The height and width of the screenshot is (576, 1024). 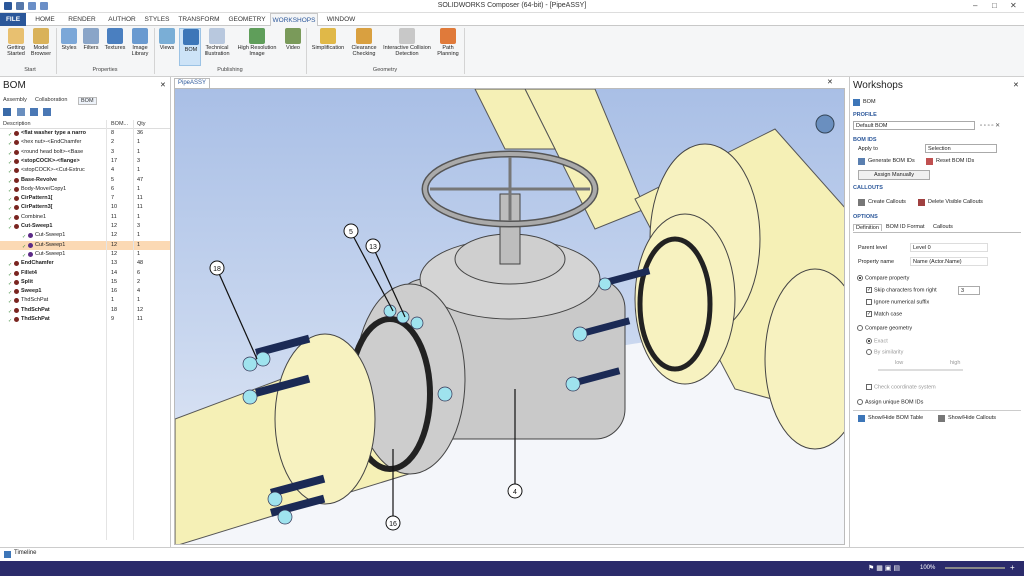 I want to click on video-button: Video, so click(x=293, y=39).